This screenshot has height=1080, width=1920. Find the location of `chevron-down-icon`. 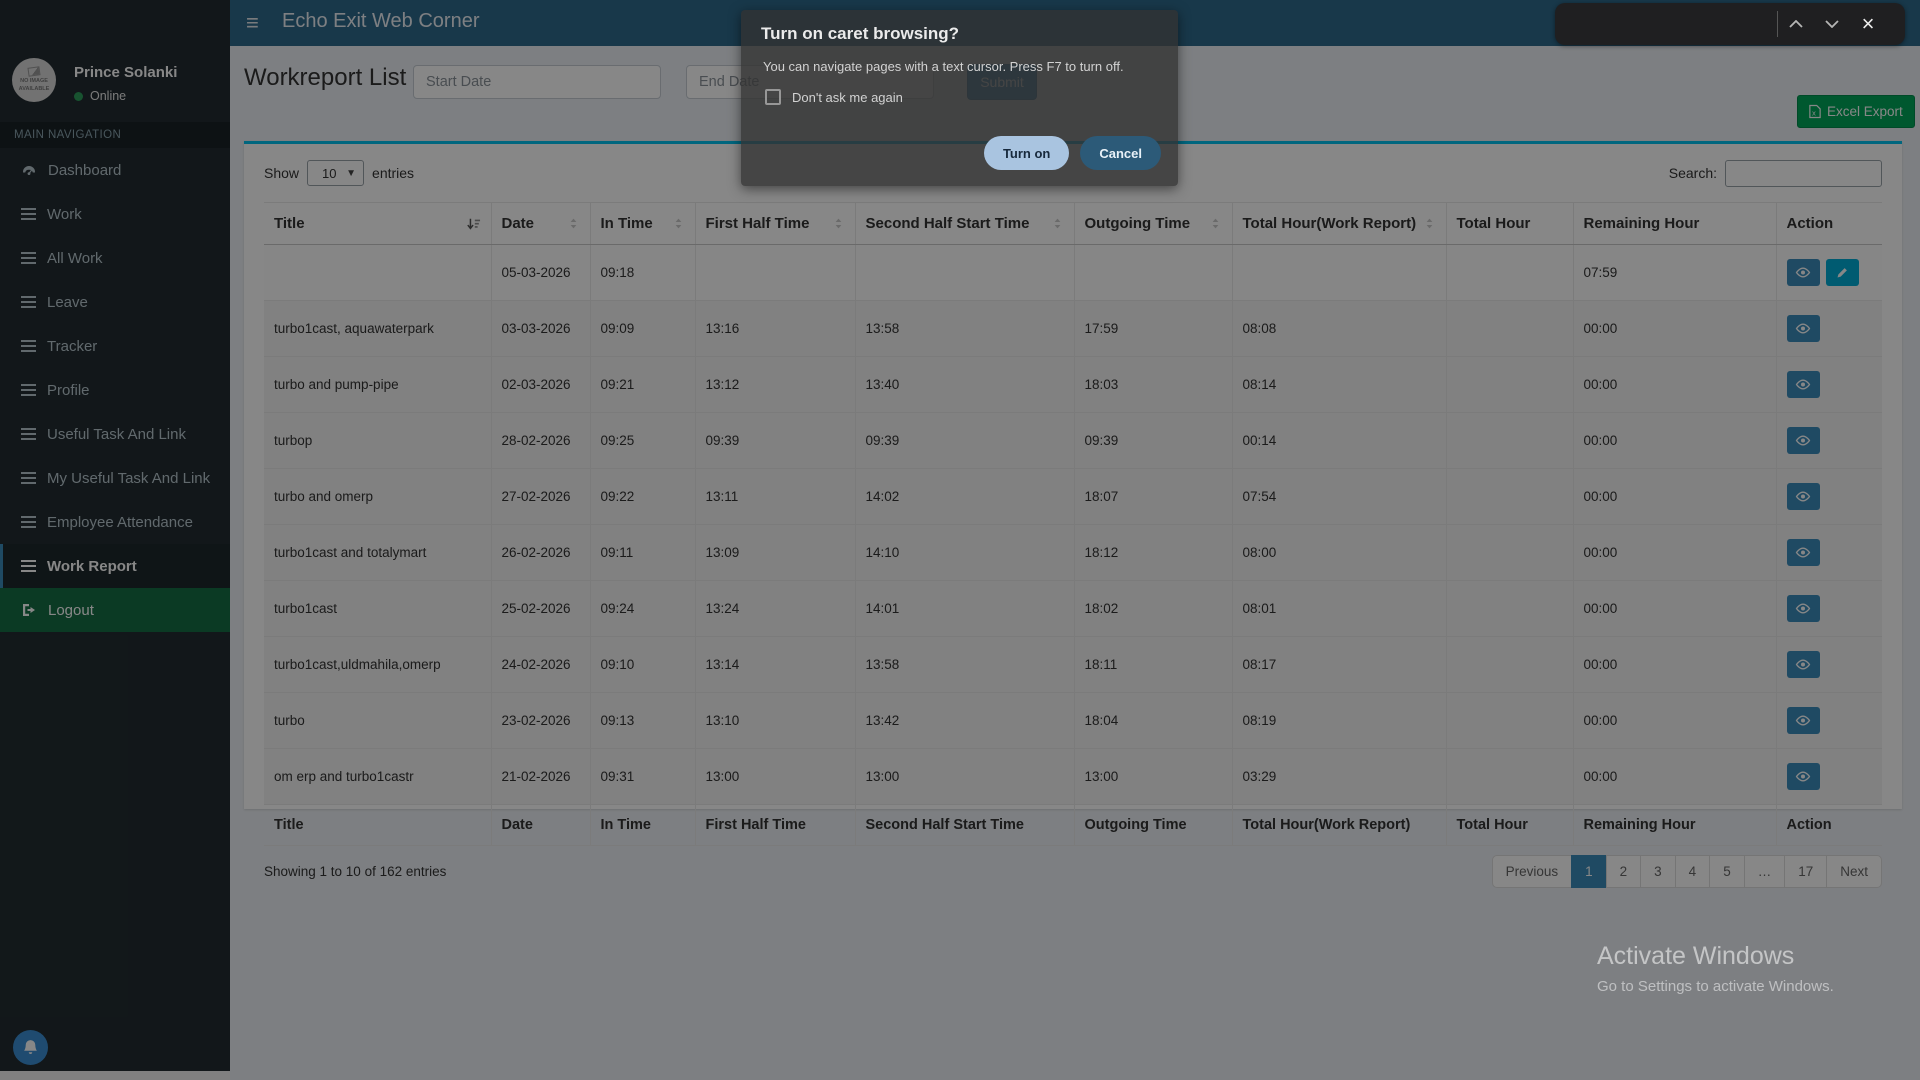

chevron-down-icon is located at coordinates (1832, 24).